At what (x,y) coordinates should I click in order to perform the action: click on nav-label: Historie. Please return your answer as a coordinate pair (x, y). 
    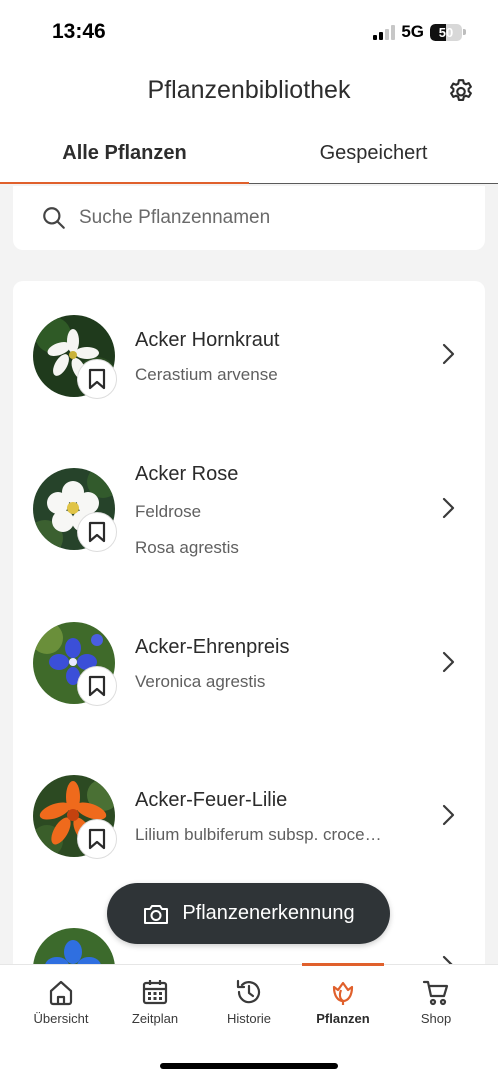
    Looking at the image, I should click on (249, 1018).